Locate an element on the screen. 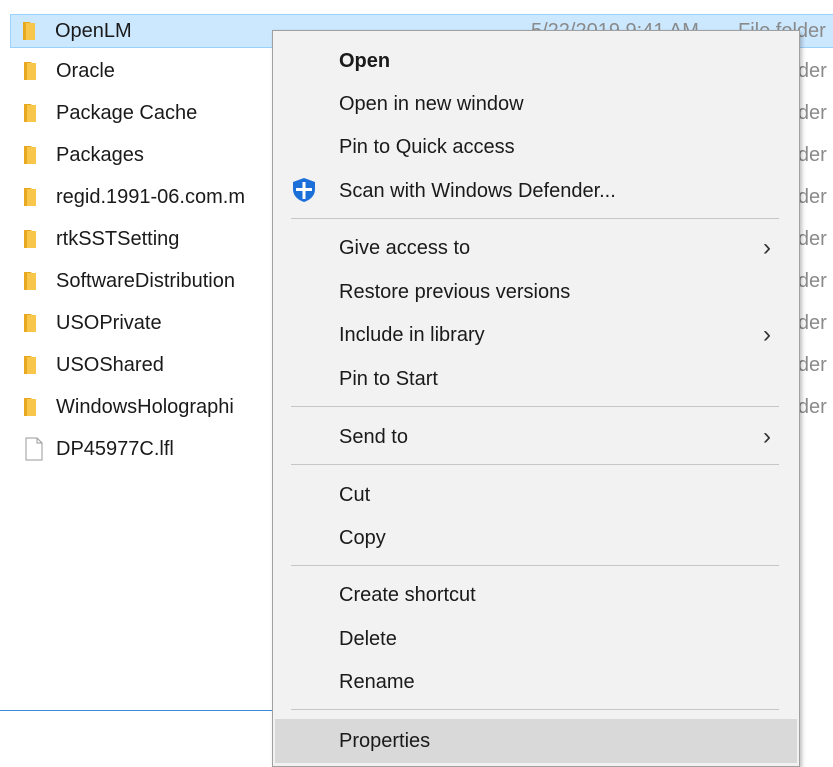 This screenshot has height=767, width=833. file-name: WindowsHolographi is located at coordinates (145, 406).